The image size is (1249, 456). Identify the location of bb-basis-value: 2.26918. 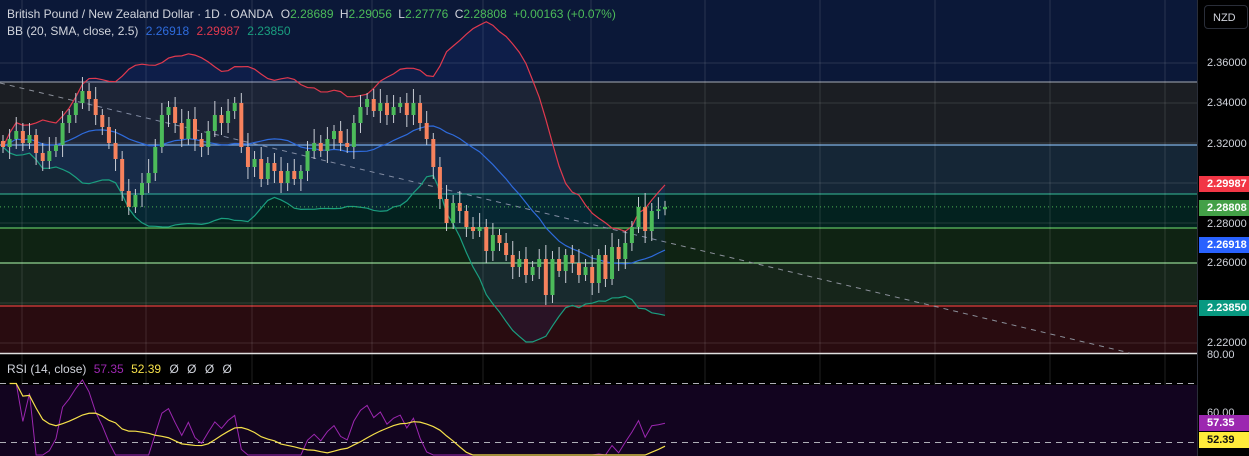
(167, 31).